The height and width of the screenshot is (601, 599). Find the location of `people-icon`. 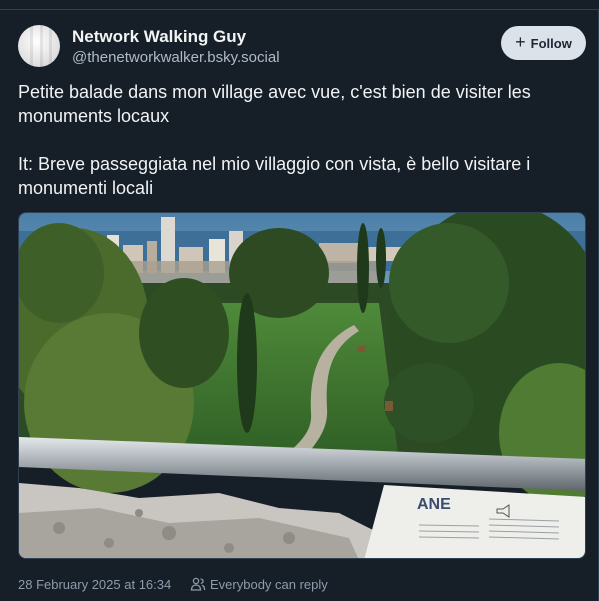

people-icon is located at coordinates (198, 584).